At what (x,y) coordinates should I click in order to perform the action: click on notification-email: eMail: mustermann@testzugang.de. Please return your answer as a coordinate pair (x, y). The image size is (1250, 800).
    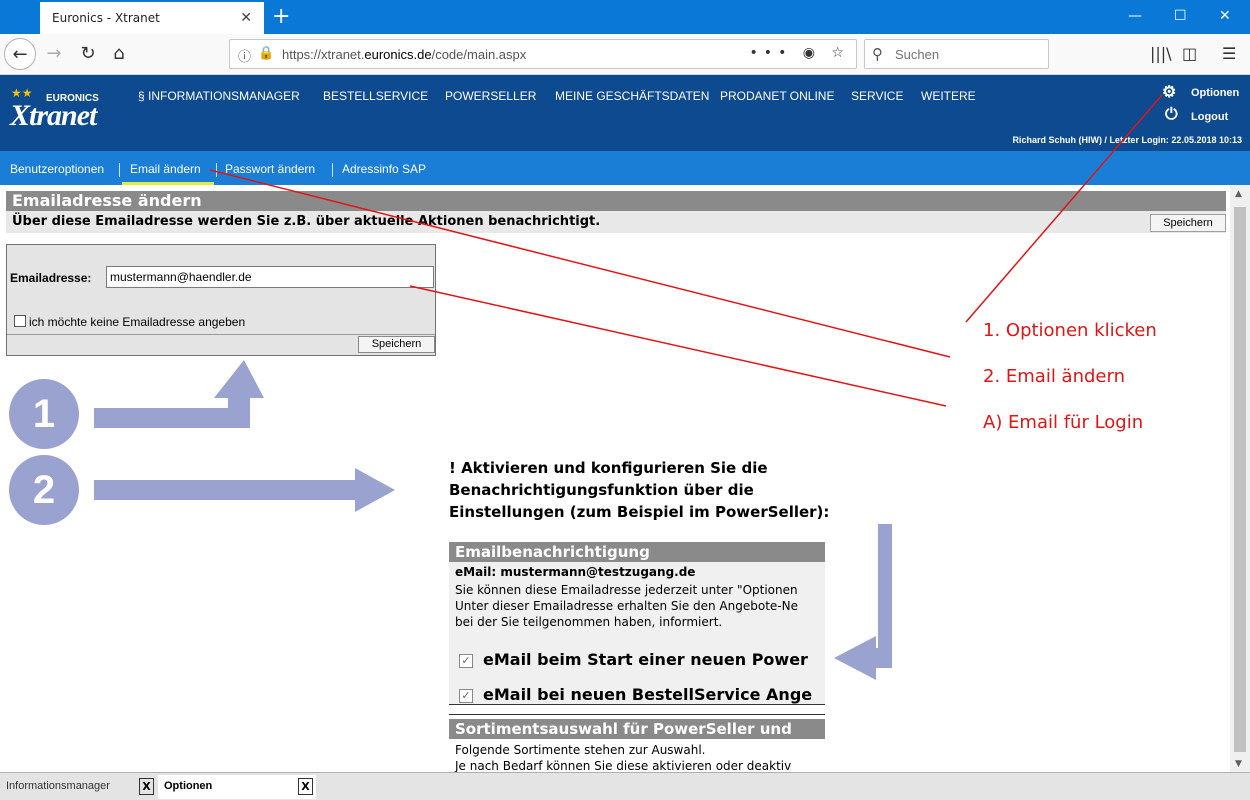
    Looking at the image, I should click on (575, 572).